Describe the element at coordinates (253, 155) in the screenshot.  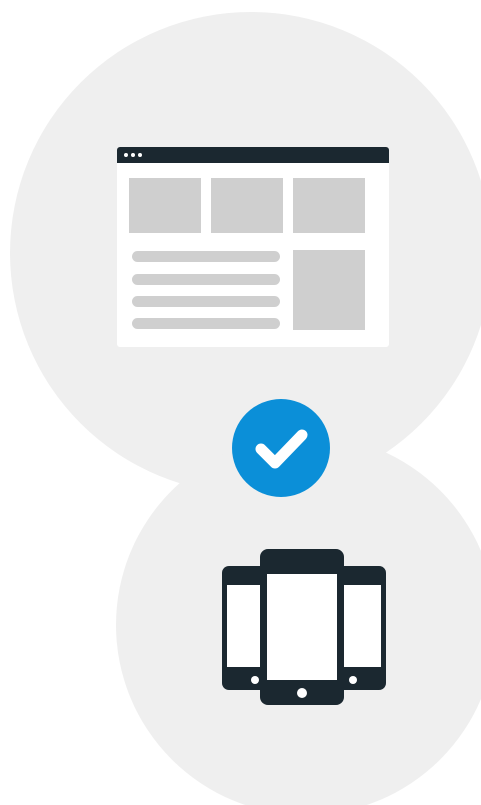
I see `browser-title-bar` at that location.